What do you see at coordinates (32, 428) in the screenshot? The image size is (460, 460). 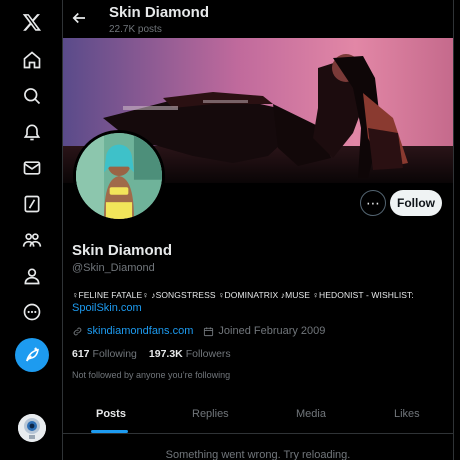 I see `account-avatar` at bounding box center [32, 428].